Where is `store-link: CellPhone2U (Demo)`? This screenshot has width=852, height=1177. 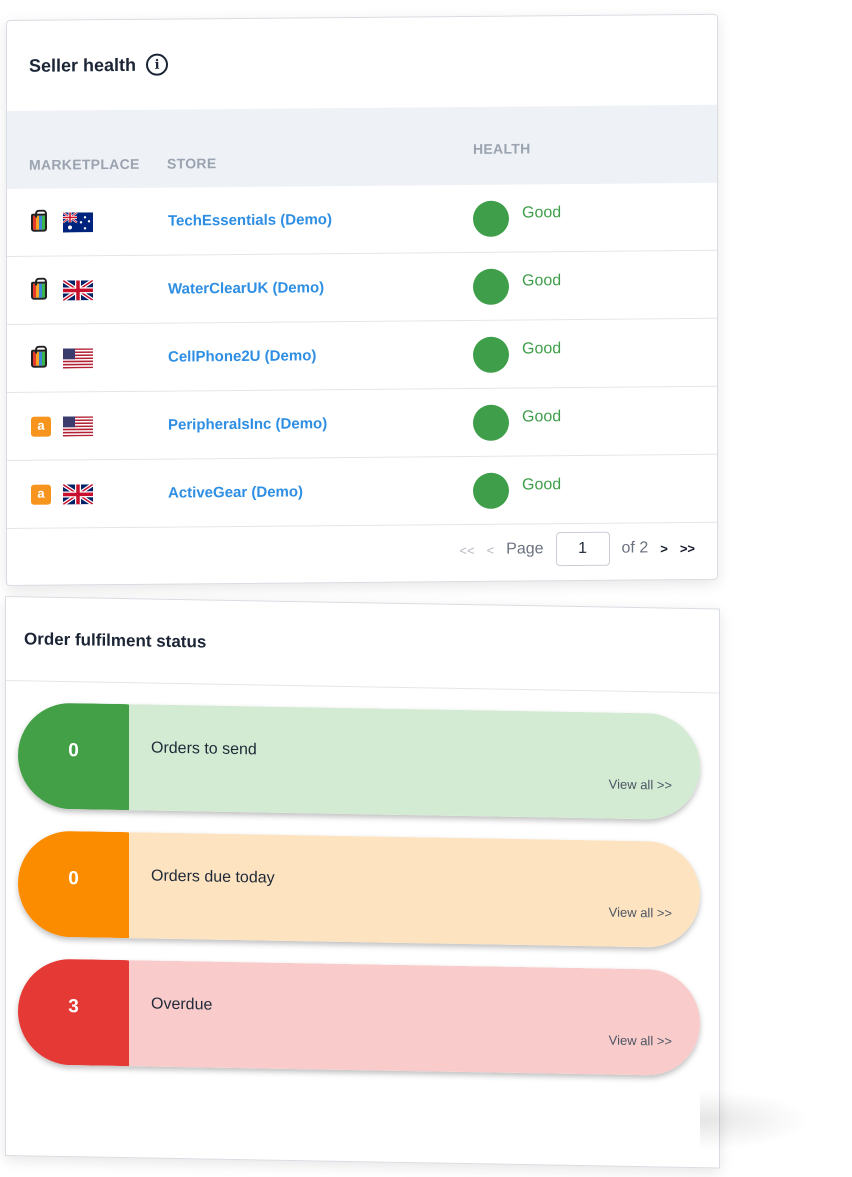
store-link: CellPhone2U (Demo) is located at coordinates (242, 356).